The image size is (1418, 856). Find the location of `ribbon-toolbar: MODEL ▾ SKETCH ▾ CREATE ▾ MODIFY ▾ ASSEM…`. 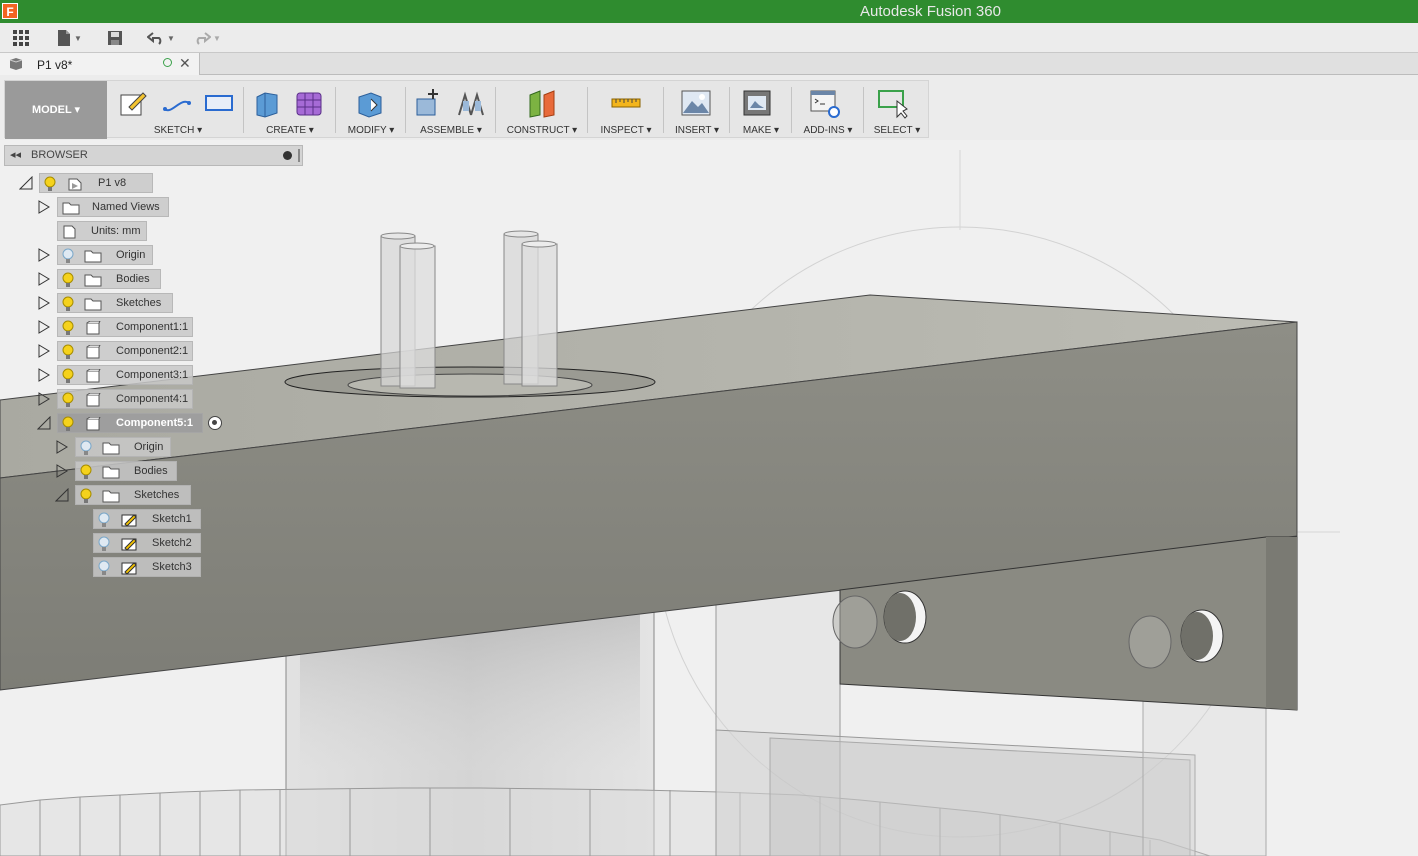

ribbon-toolbar: MODEL ▾ SKETCH ▾ CREATE ▾ MODIFY ▾ ASSEM… is located at coordinates (466, 109).